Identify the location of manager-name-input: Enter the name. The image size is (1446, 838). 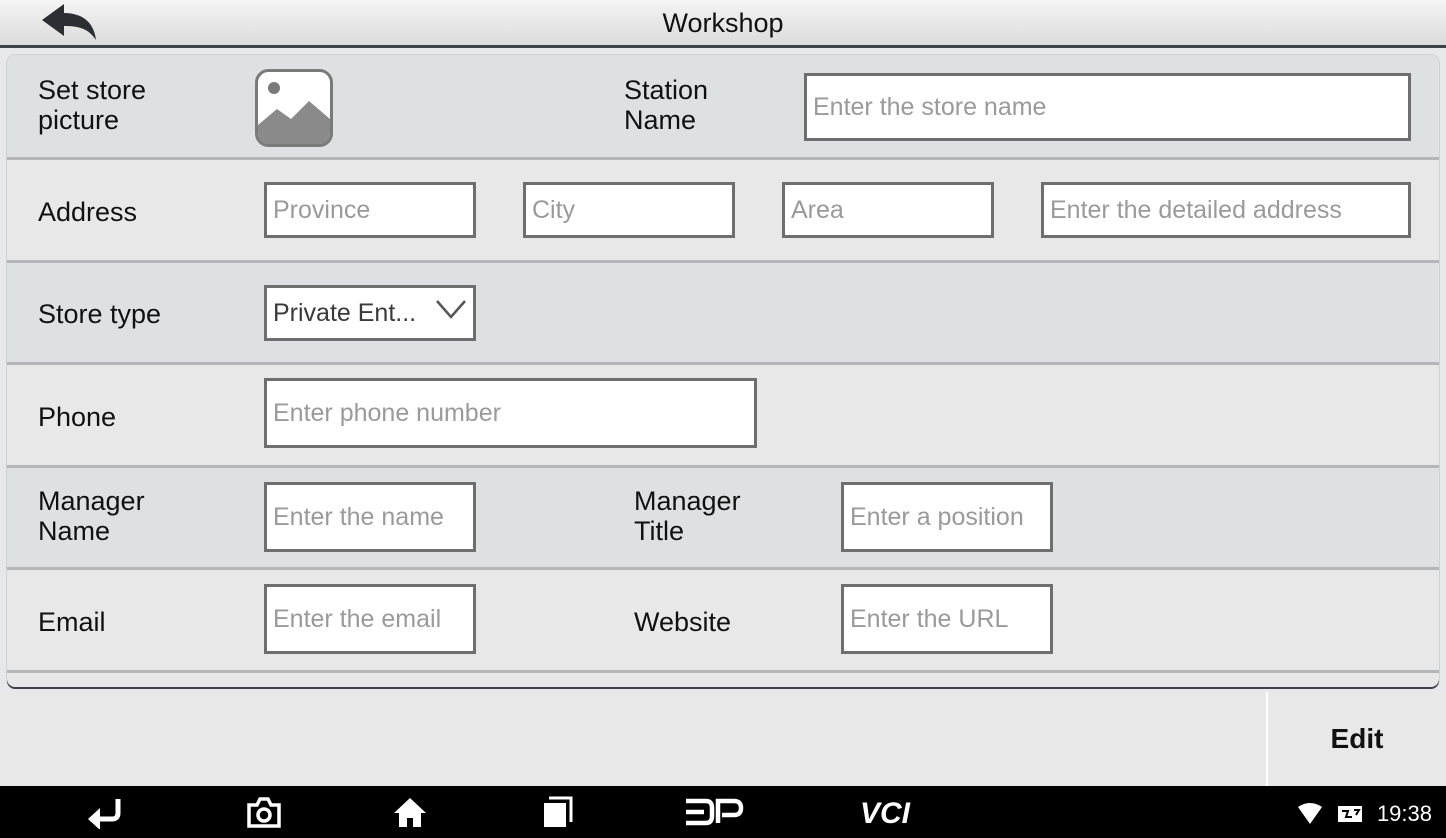
(370, 517).